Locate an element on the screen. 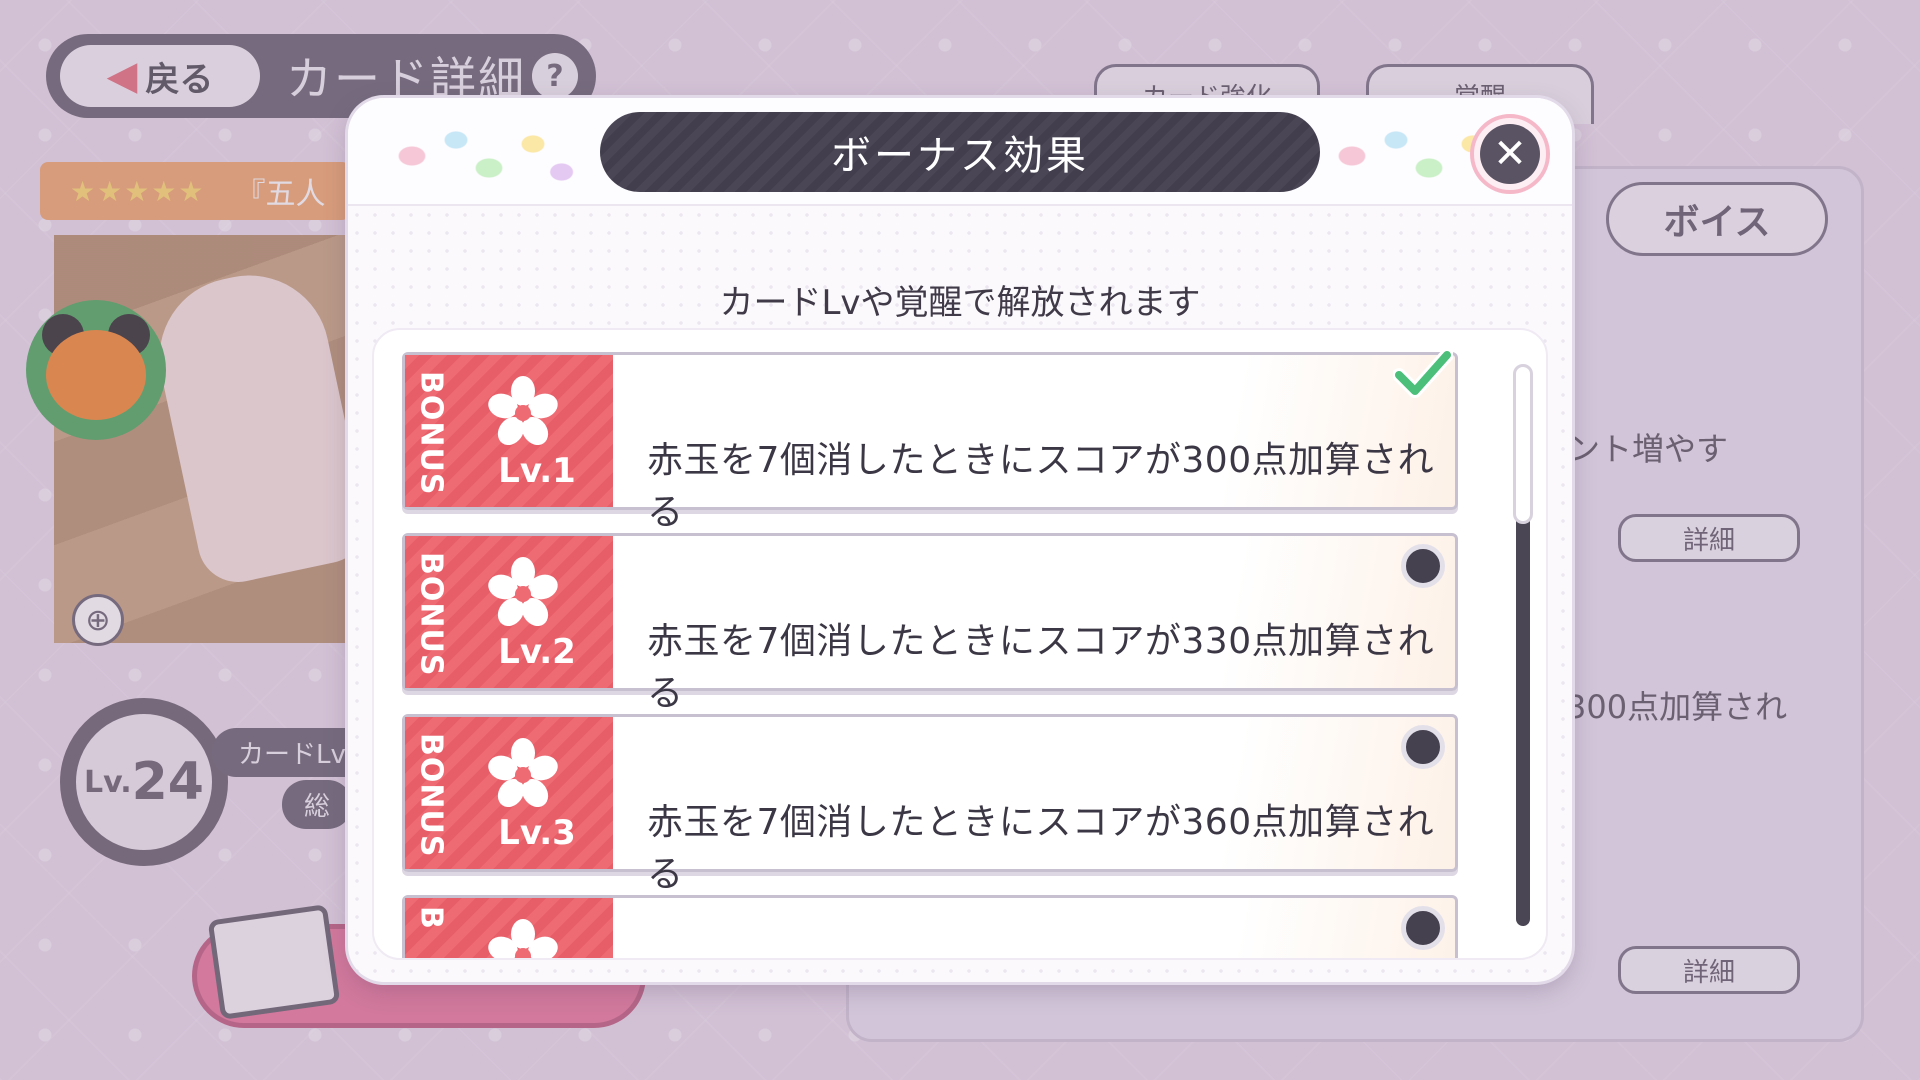  bonus-label: B is located at coordinates (431, 918).